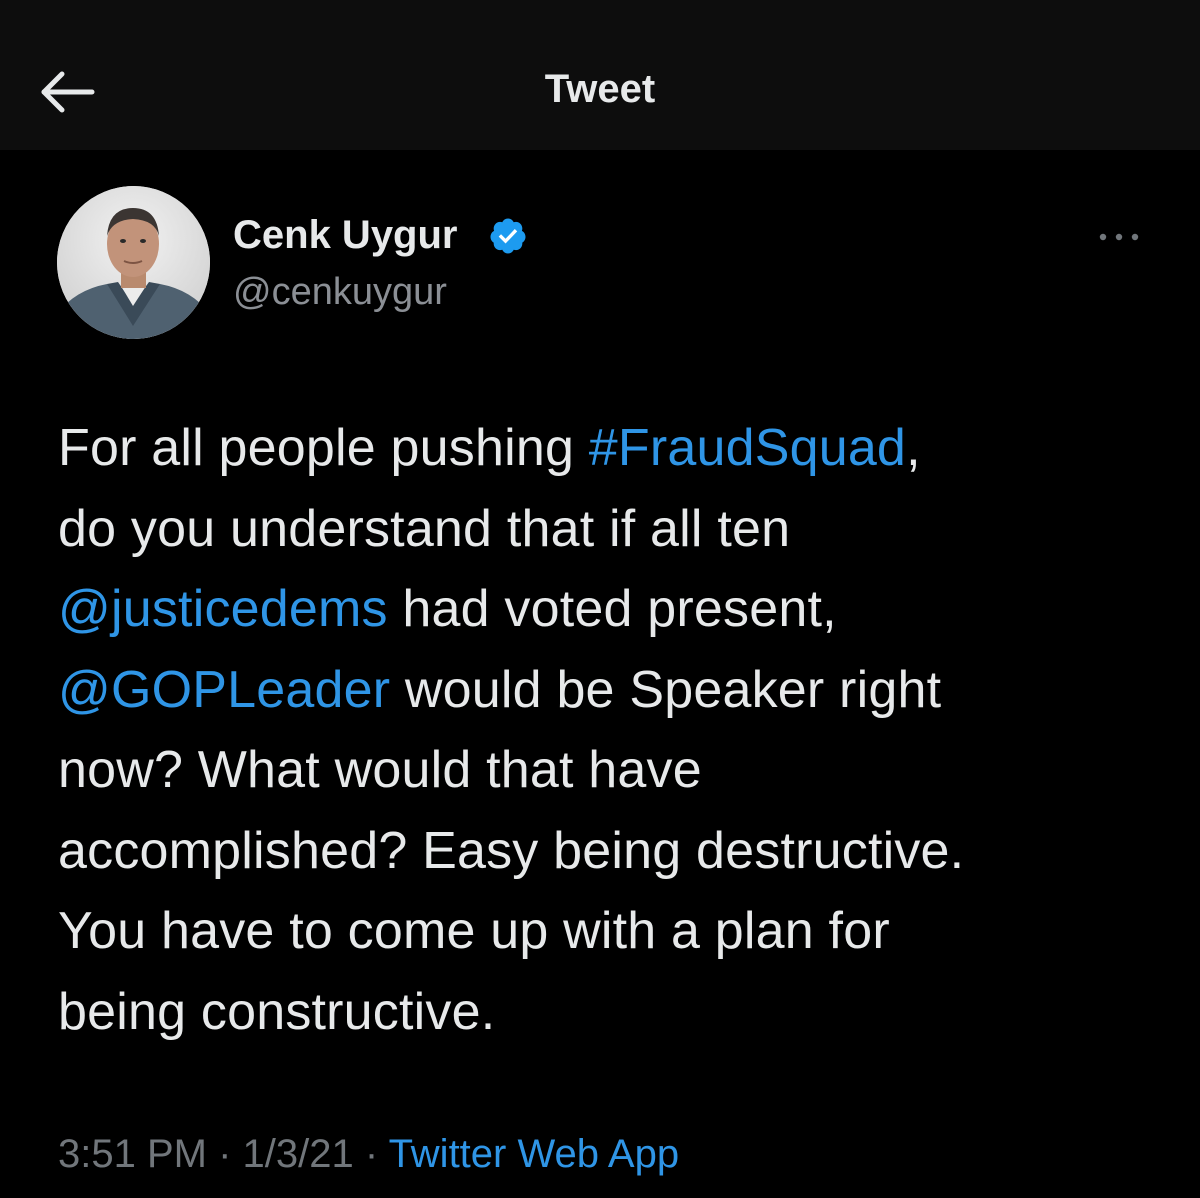  I want to click on page-title: Tweet, so click(600, 89).